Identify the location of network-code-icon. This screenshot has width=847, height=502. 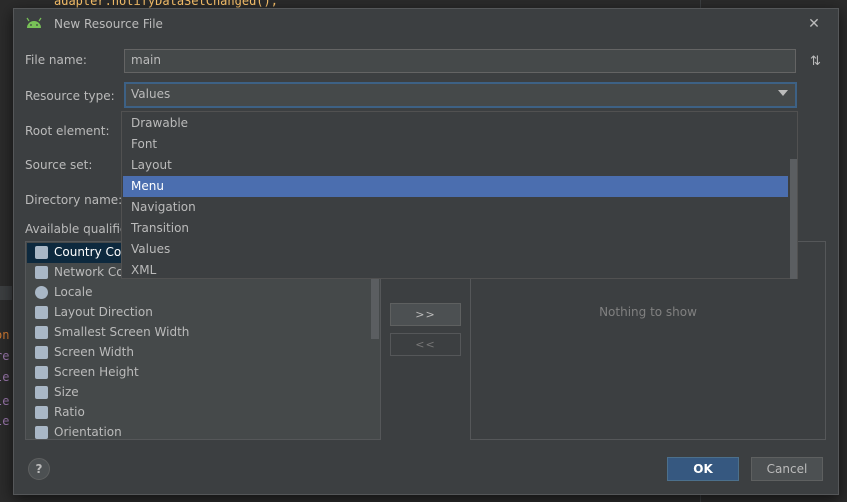
(41, 272).